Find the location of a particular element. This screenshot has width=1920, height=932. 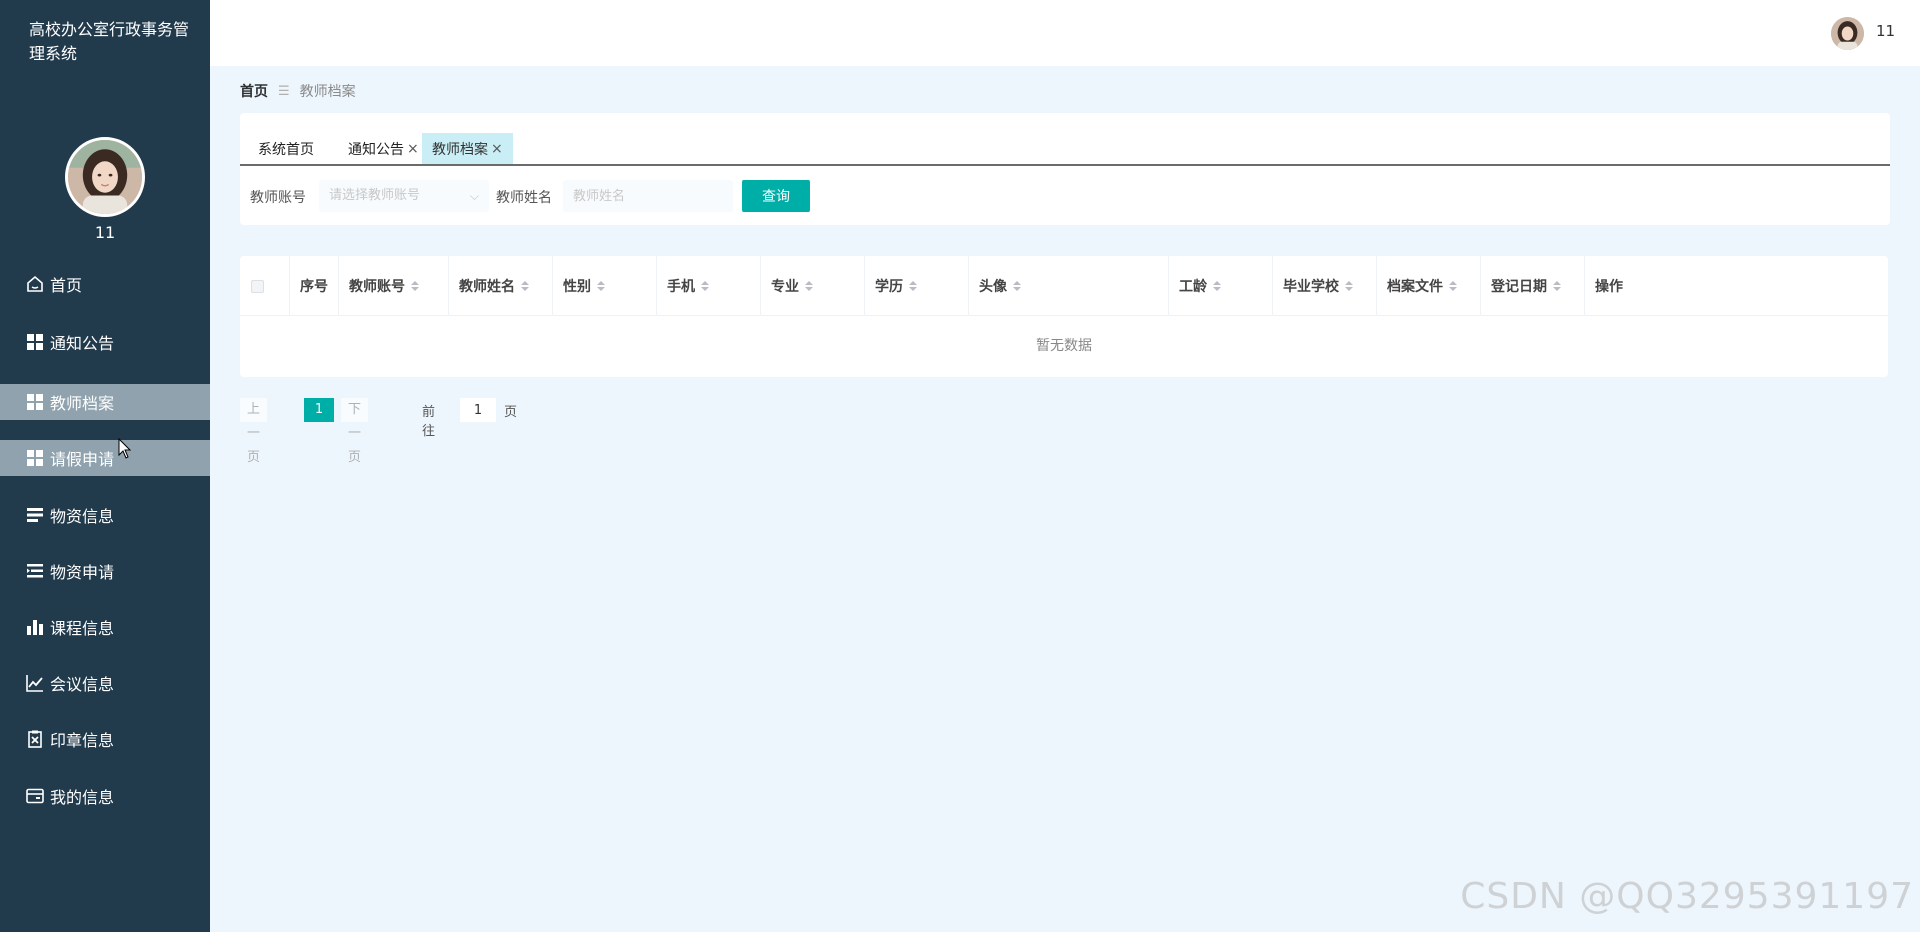

name-input is located at coordinates (648, 196).